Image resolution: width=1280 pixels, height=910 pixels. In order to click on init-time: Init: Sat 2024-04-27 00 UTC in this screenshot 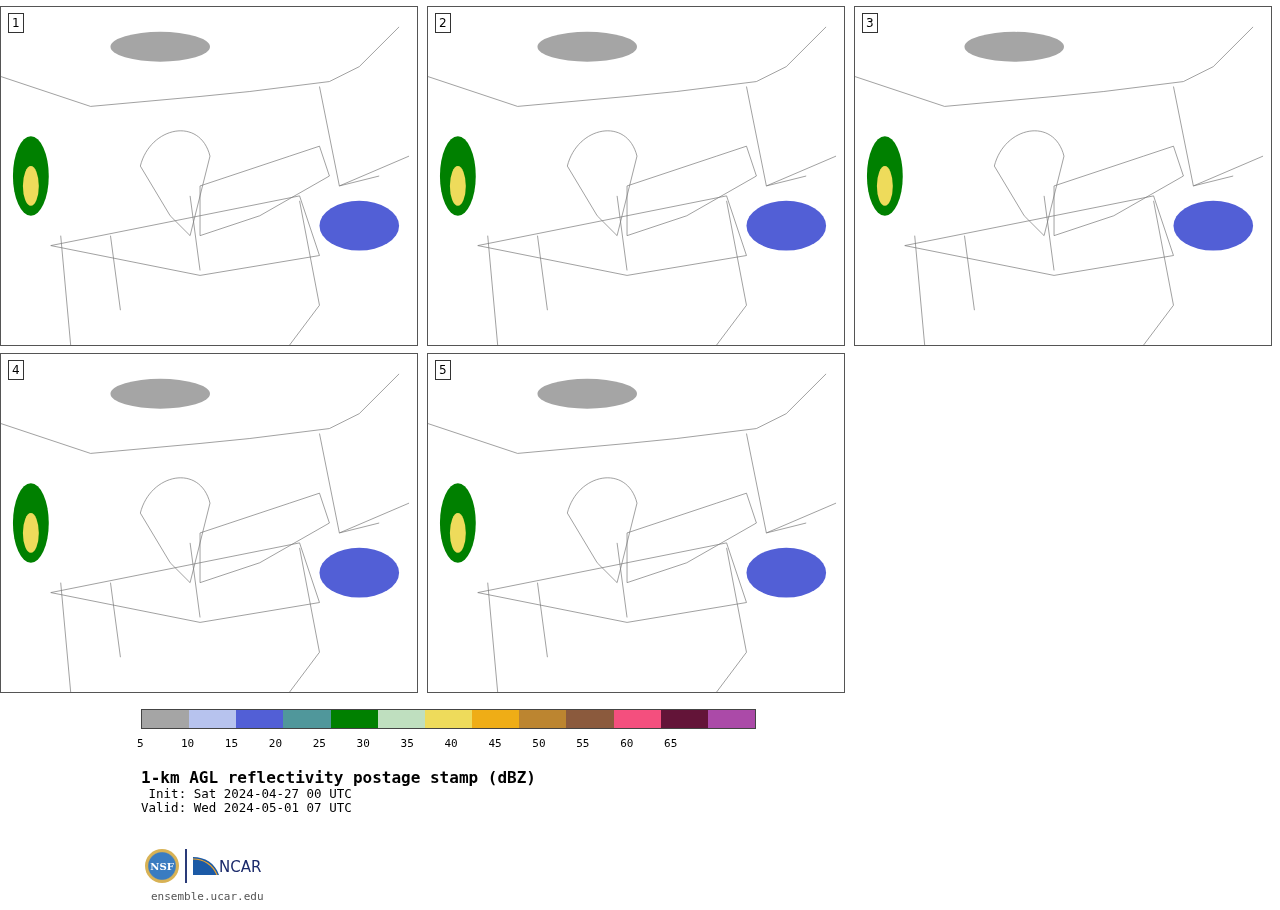, I will do `click(250, 794)`.